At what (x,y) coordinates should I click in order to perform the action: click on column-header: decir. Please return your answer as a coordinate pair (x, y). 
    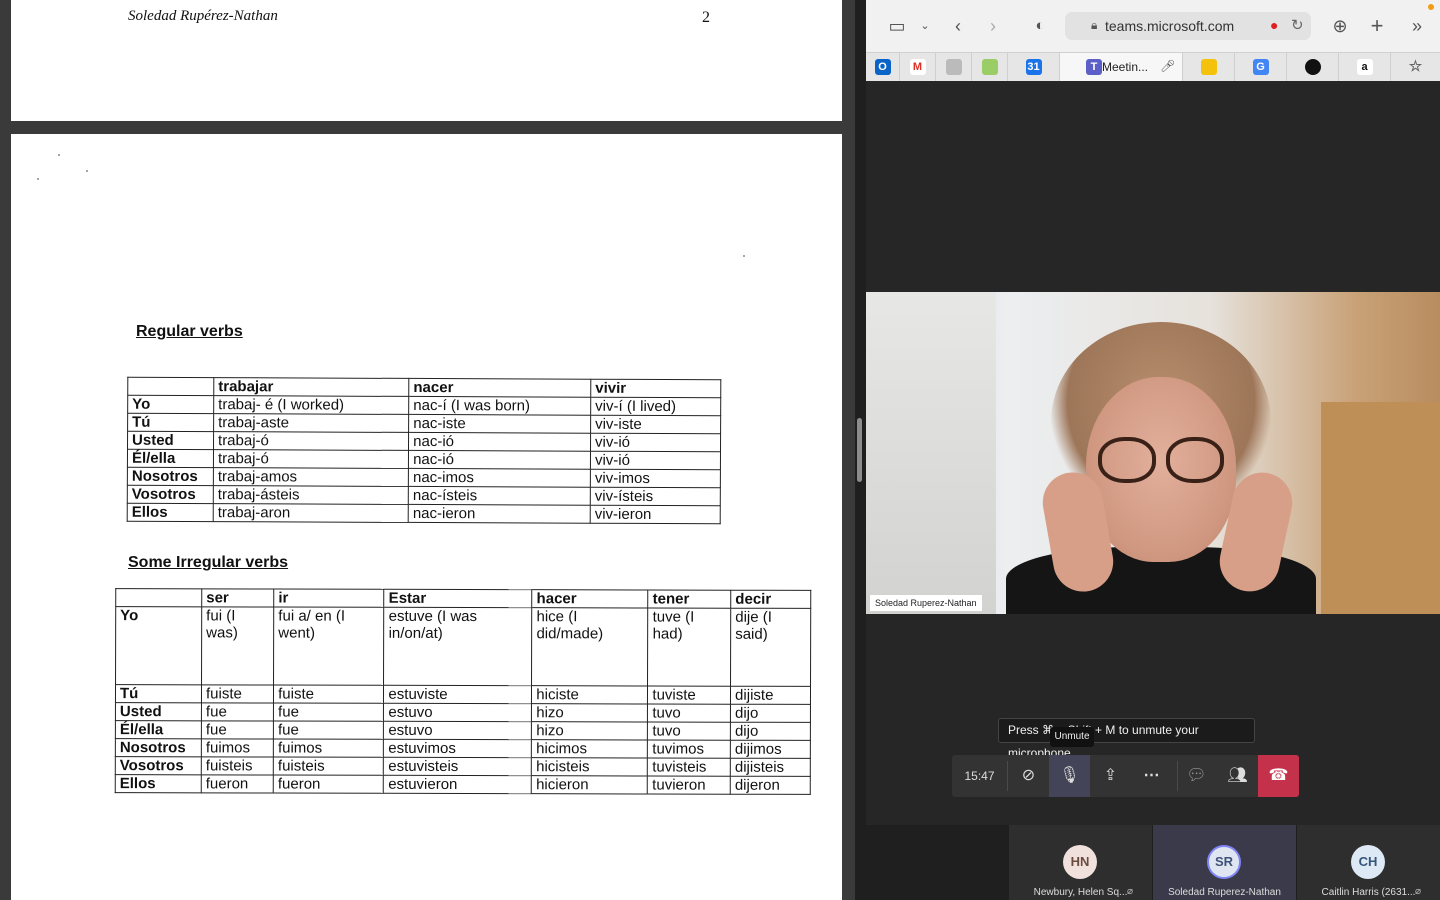
    Looking at the image, I should click on (770, 599).